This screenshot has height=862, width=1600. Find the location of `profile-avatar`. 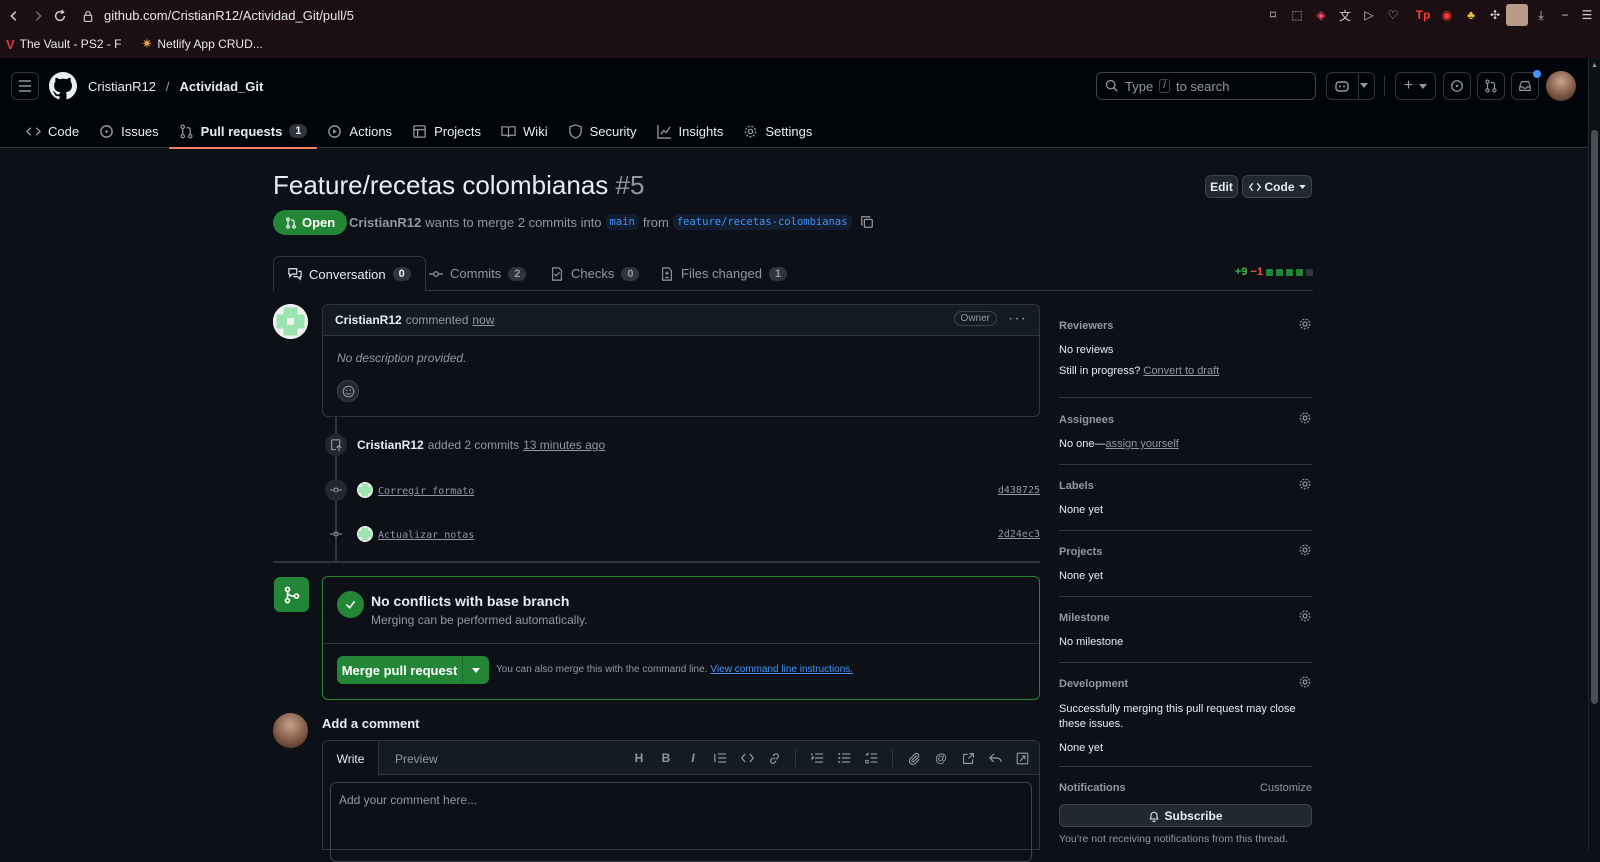

profile-avatar is located at coordinates (1517, 15).